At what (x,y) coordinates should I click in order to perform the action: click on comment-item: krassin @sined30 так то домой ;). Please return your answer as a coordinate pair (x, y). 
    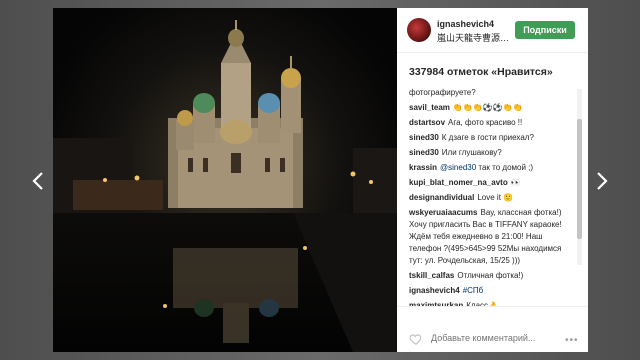
    Looking at the image, I should click on (491, 168).